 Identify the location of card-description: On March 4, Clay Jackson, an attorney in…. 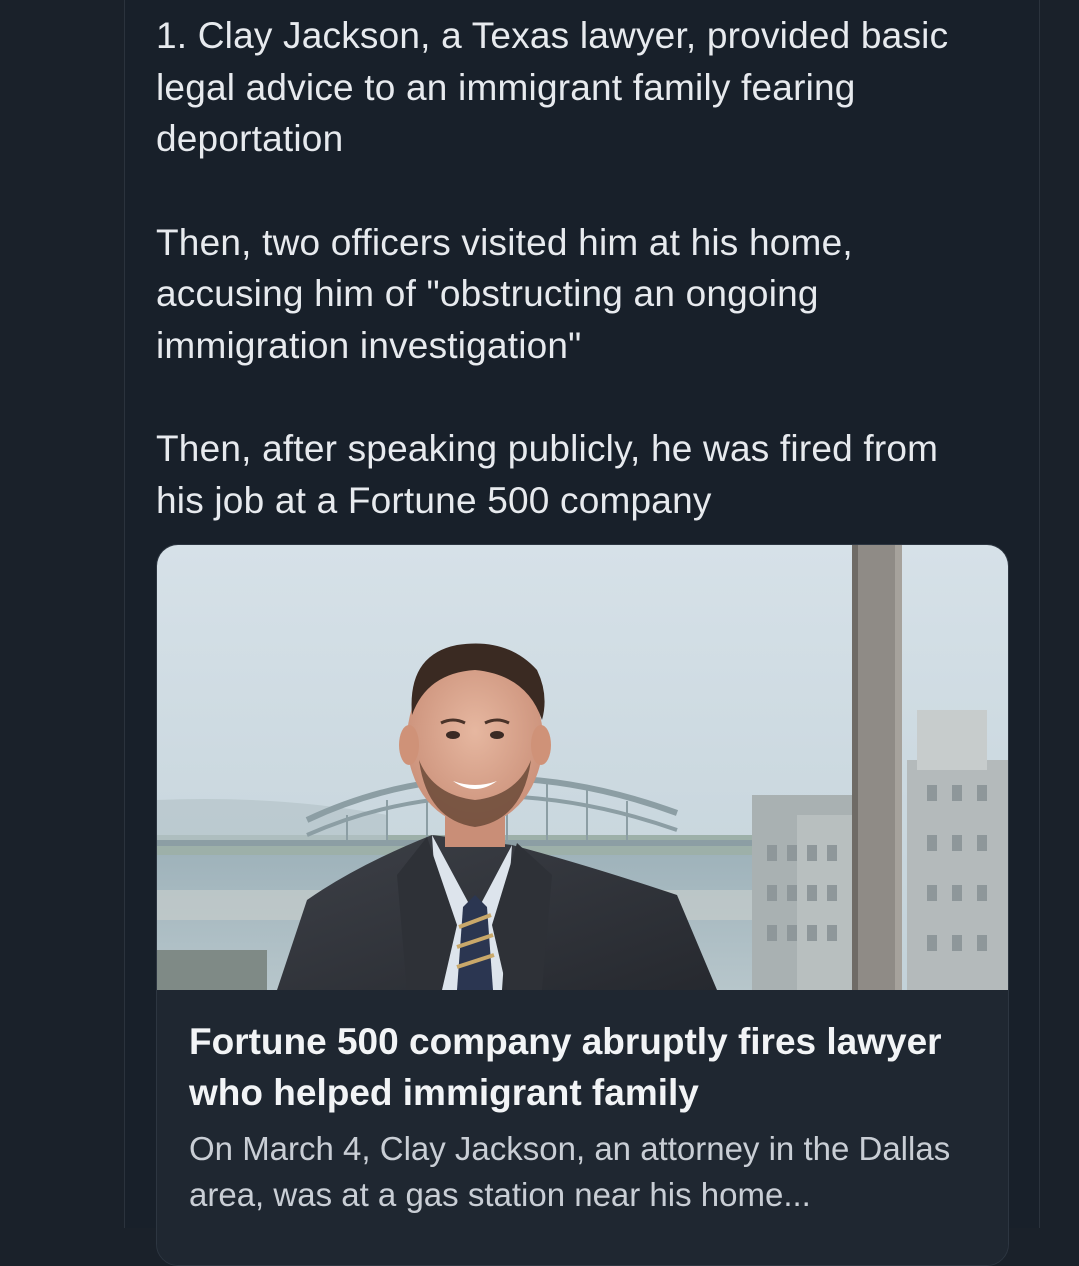
(570, 1171).